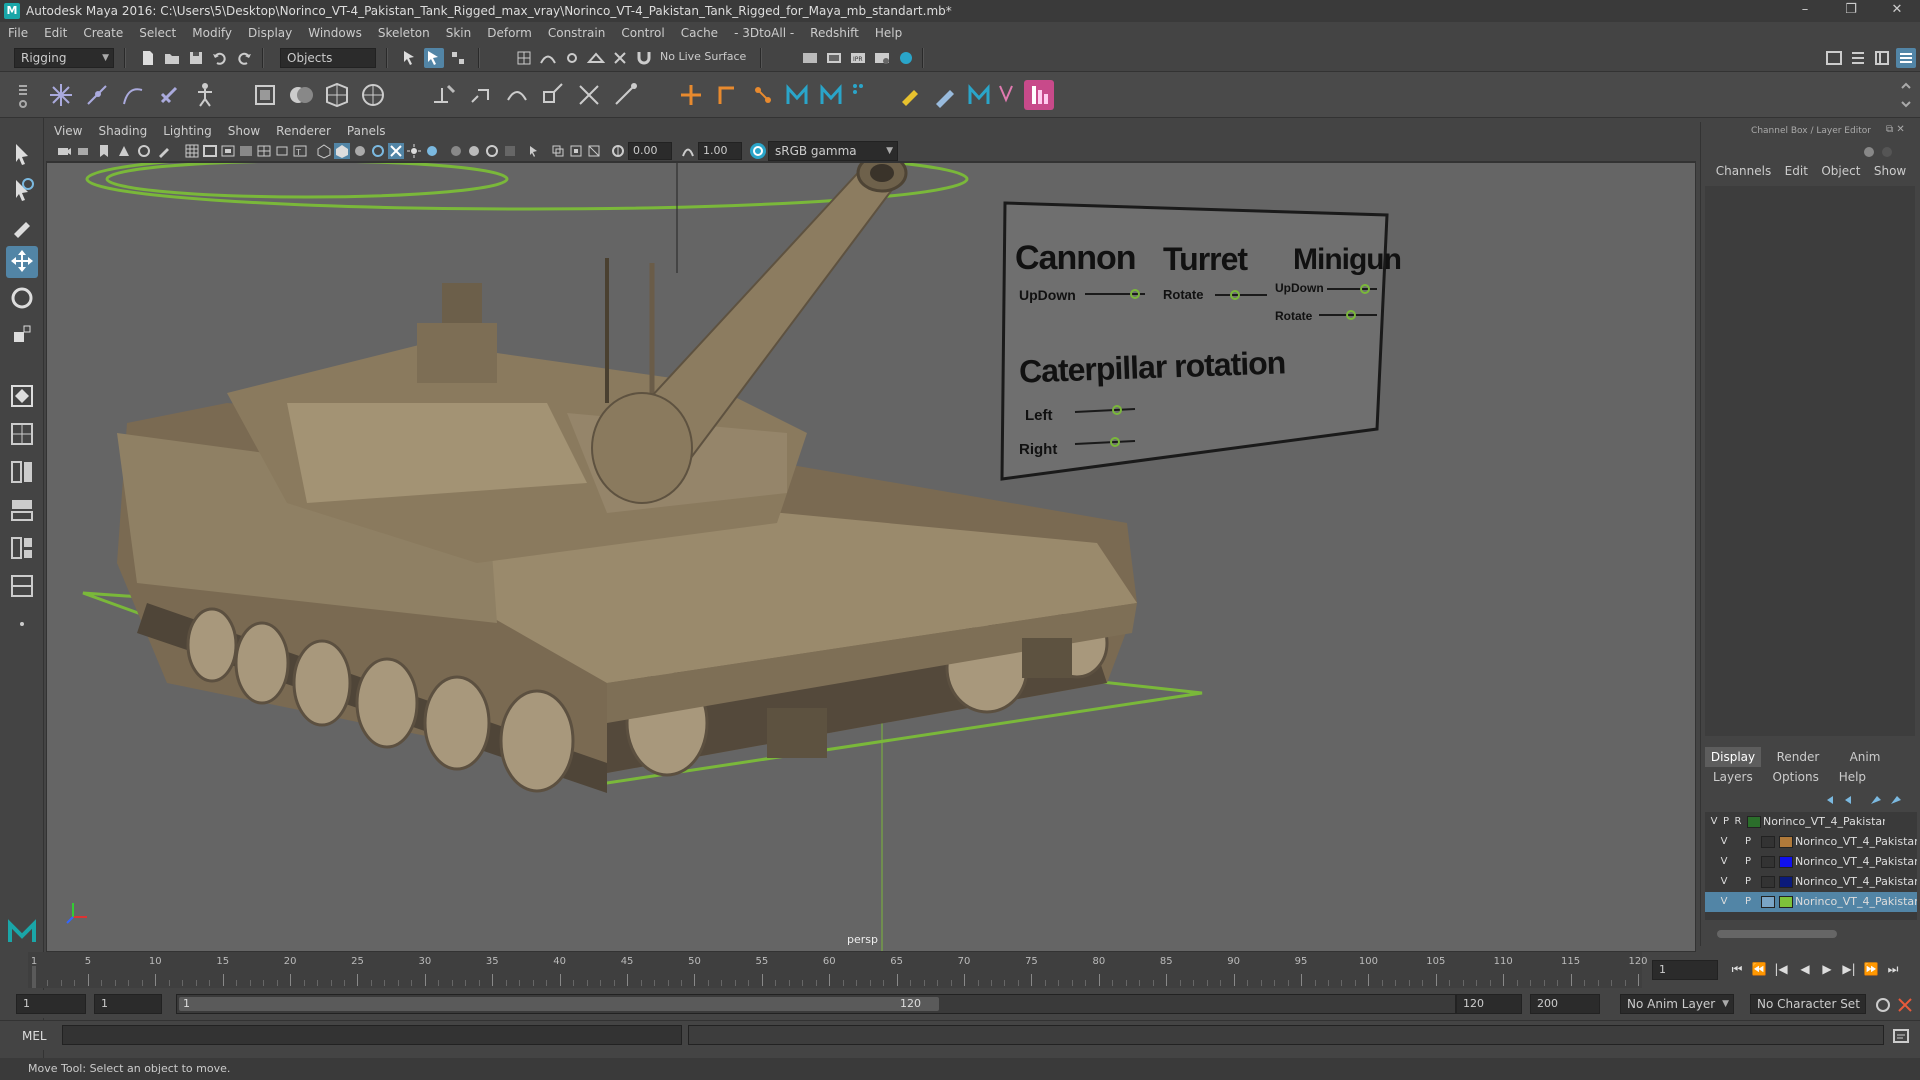  What do you see at coordinates (404, 33) in the screenshot?
I see `menu-skeleton: Skeleton` at bounding box center [404, 33].